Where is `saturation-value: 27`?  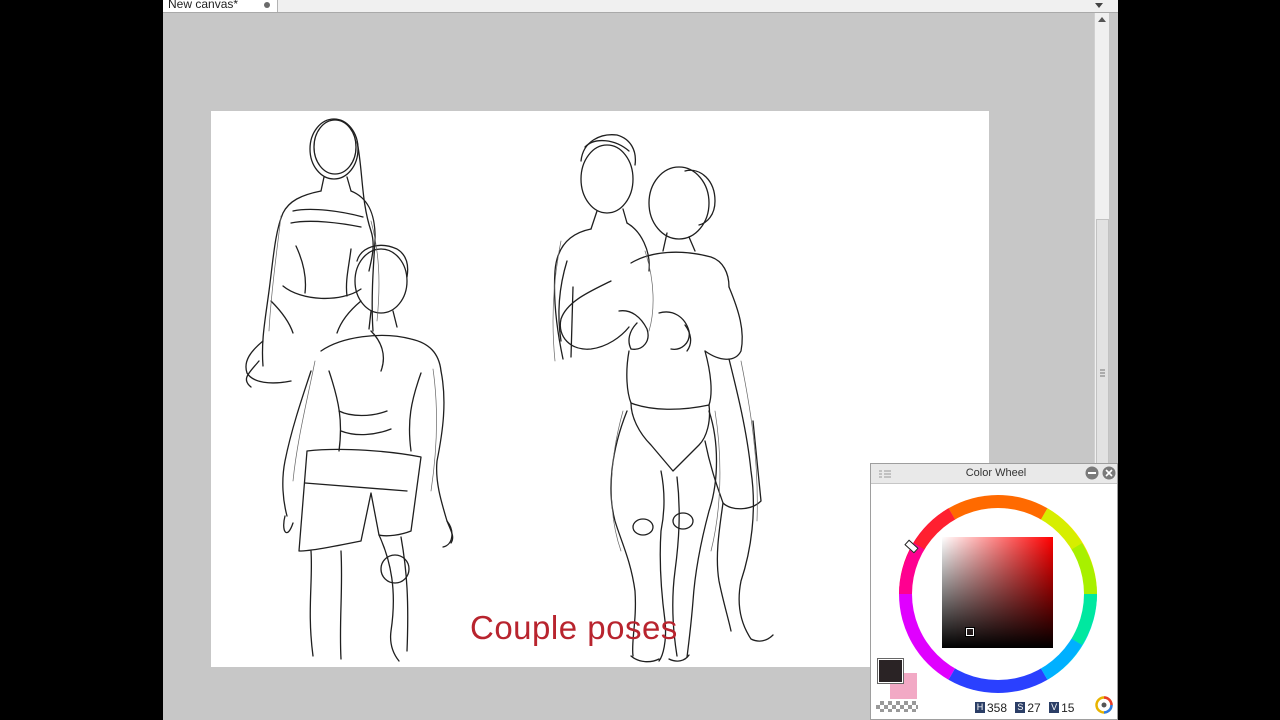
saturation-value: 27 is located at coordinates (1033, 708).